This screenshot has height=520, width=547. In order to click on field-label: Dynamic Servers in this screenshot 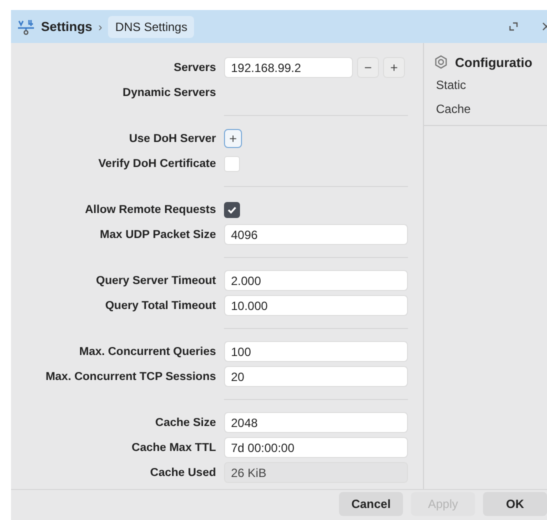, I will do `click(169, 92)`.